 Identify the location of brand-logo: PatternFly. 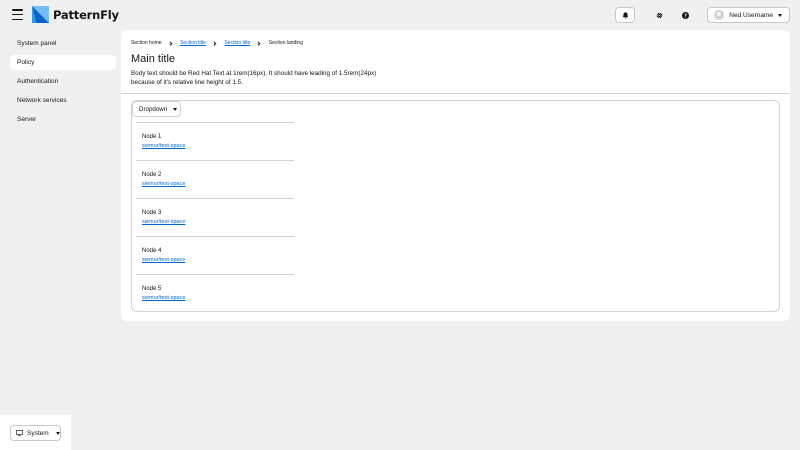
(75, 14).